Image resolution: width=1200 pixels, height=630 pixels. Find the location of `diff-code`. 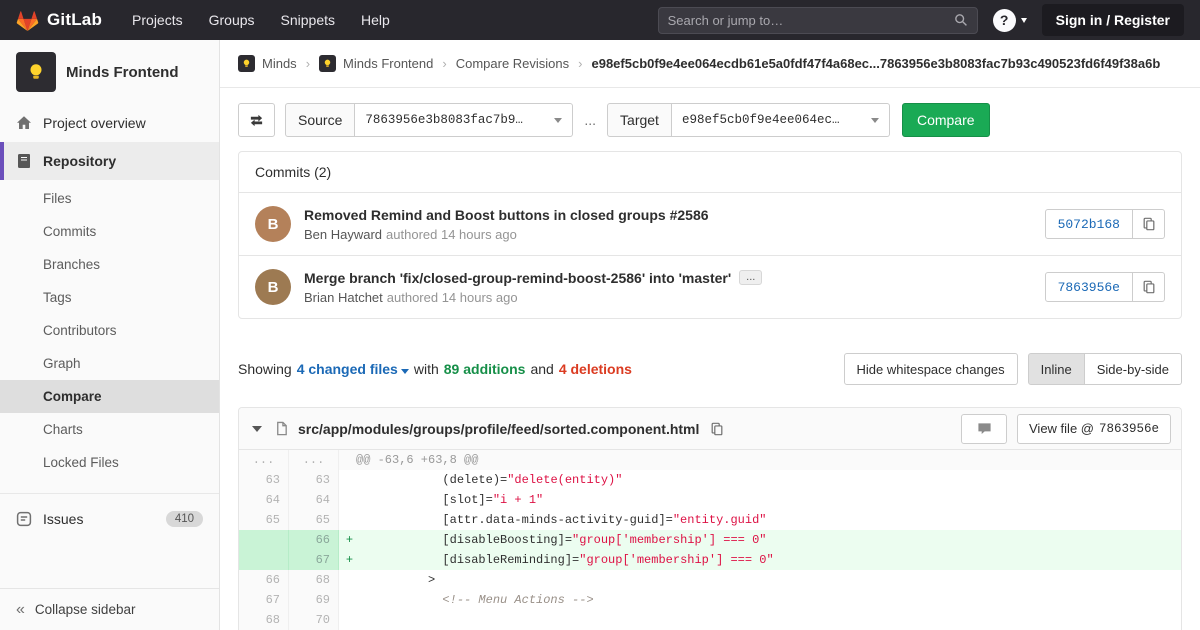

diff-code is located at coordinates (760, 620).